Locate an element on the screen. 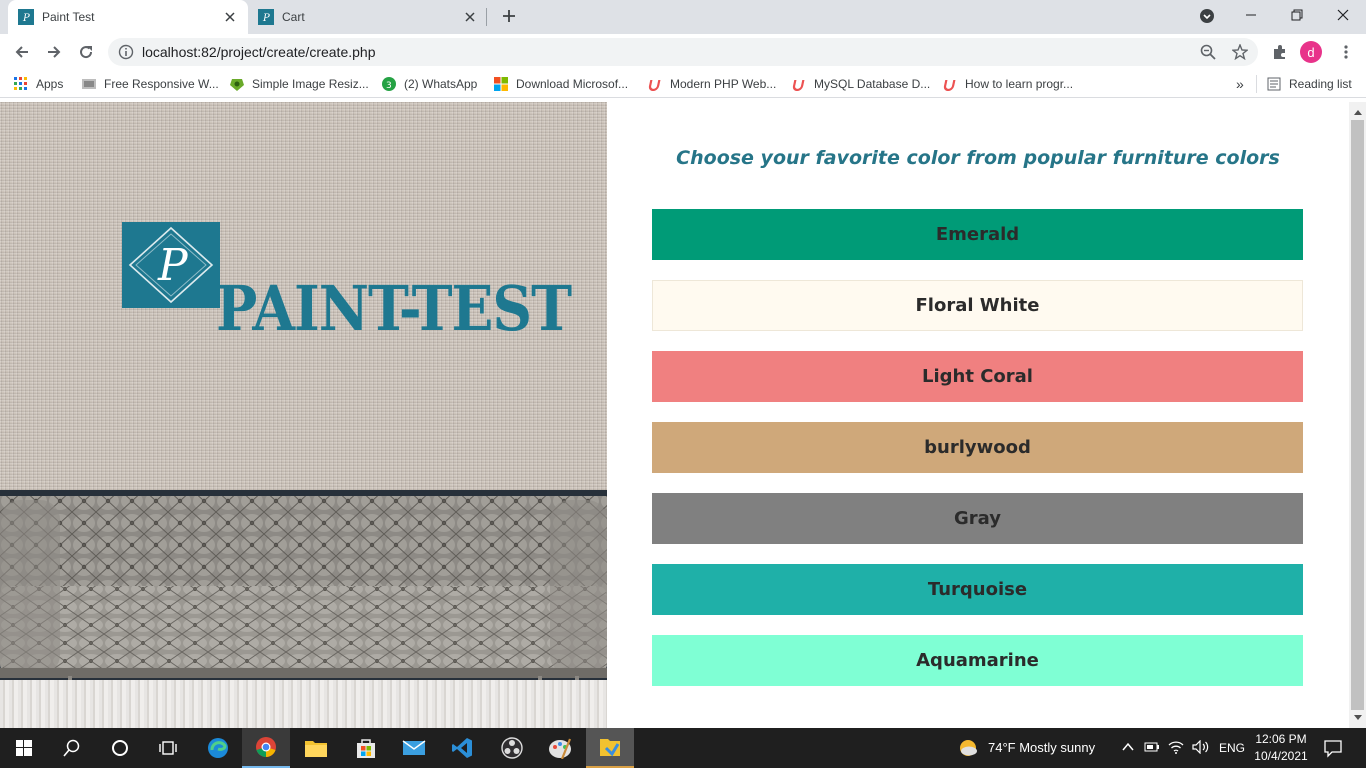 Image resolution: width=1366 pixels, height=768 pixels. scroll-thumb is located at coordinates (1357, 415).